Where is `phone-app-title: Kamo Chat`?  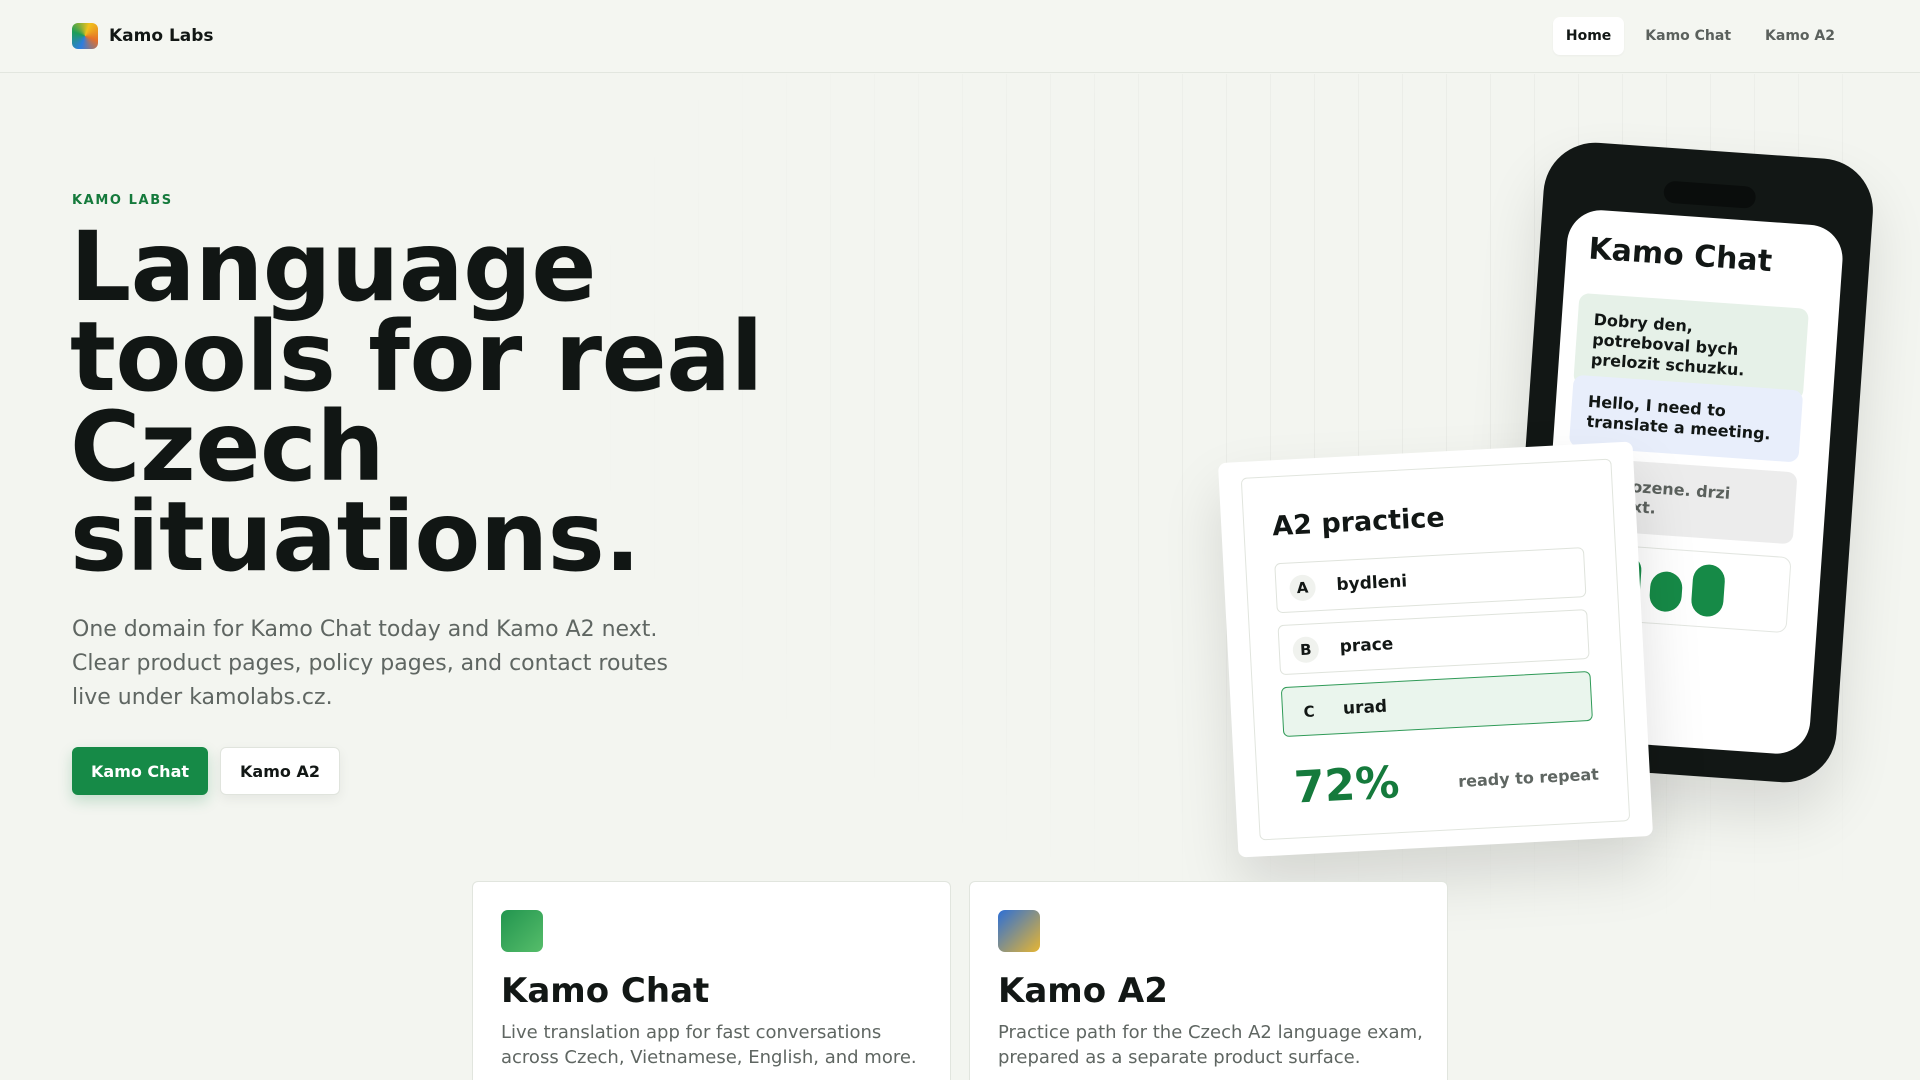
phone-app-title: Kamo Chat is located at coordinates (1680, 255).